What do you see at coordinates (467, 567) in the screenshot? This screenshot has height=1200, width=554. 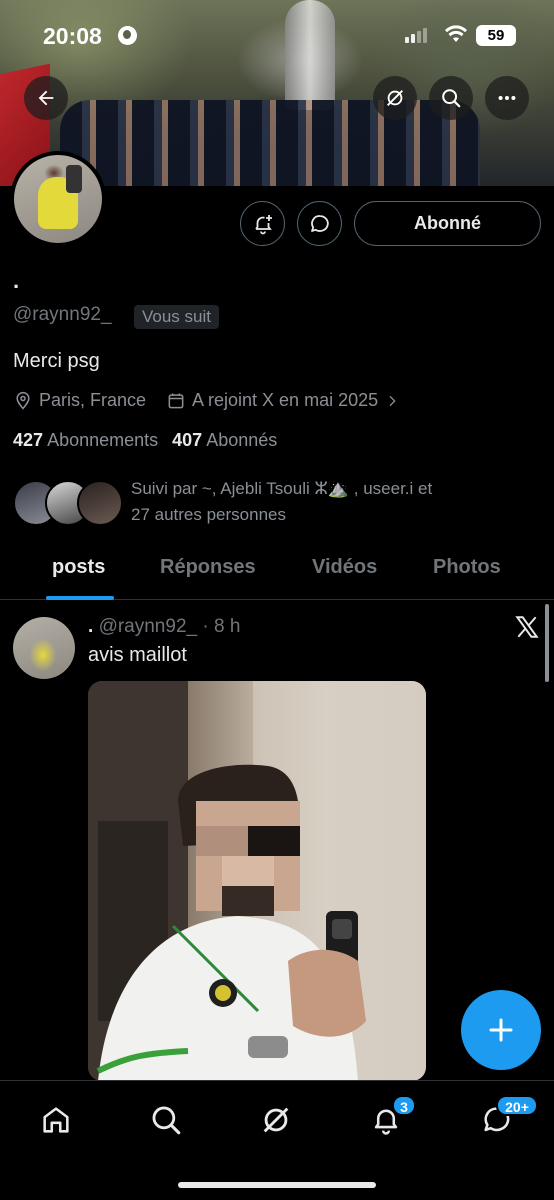 I see `tab-photos: Photos` at bounding box center [467, 567].